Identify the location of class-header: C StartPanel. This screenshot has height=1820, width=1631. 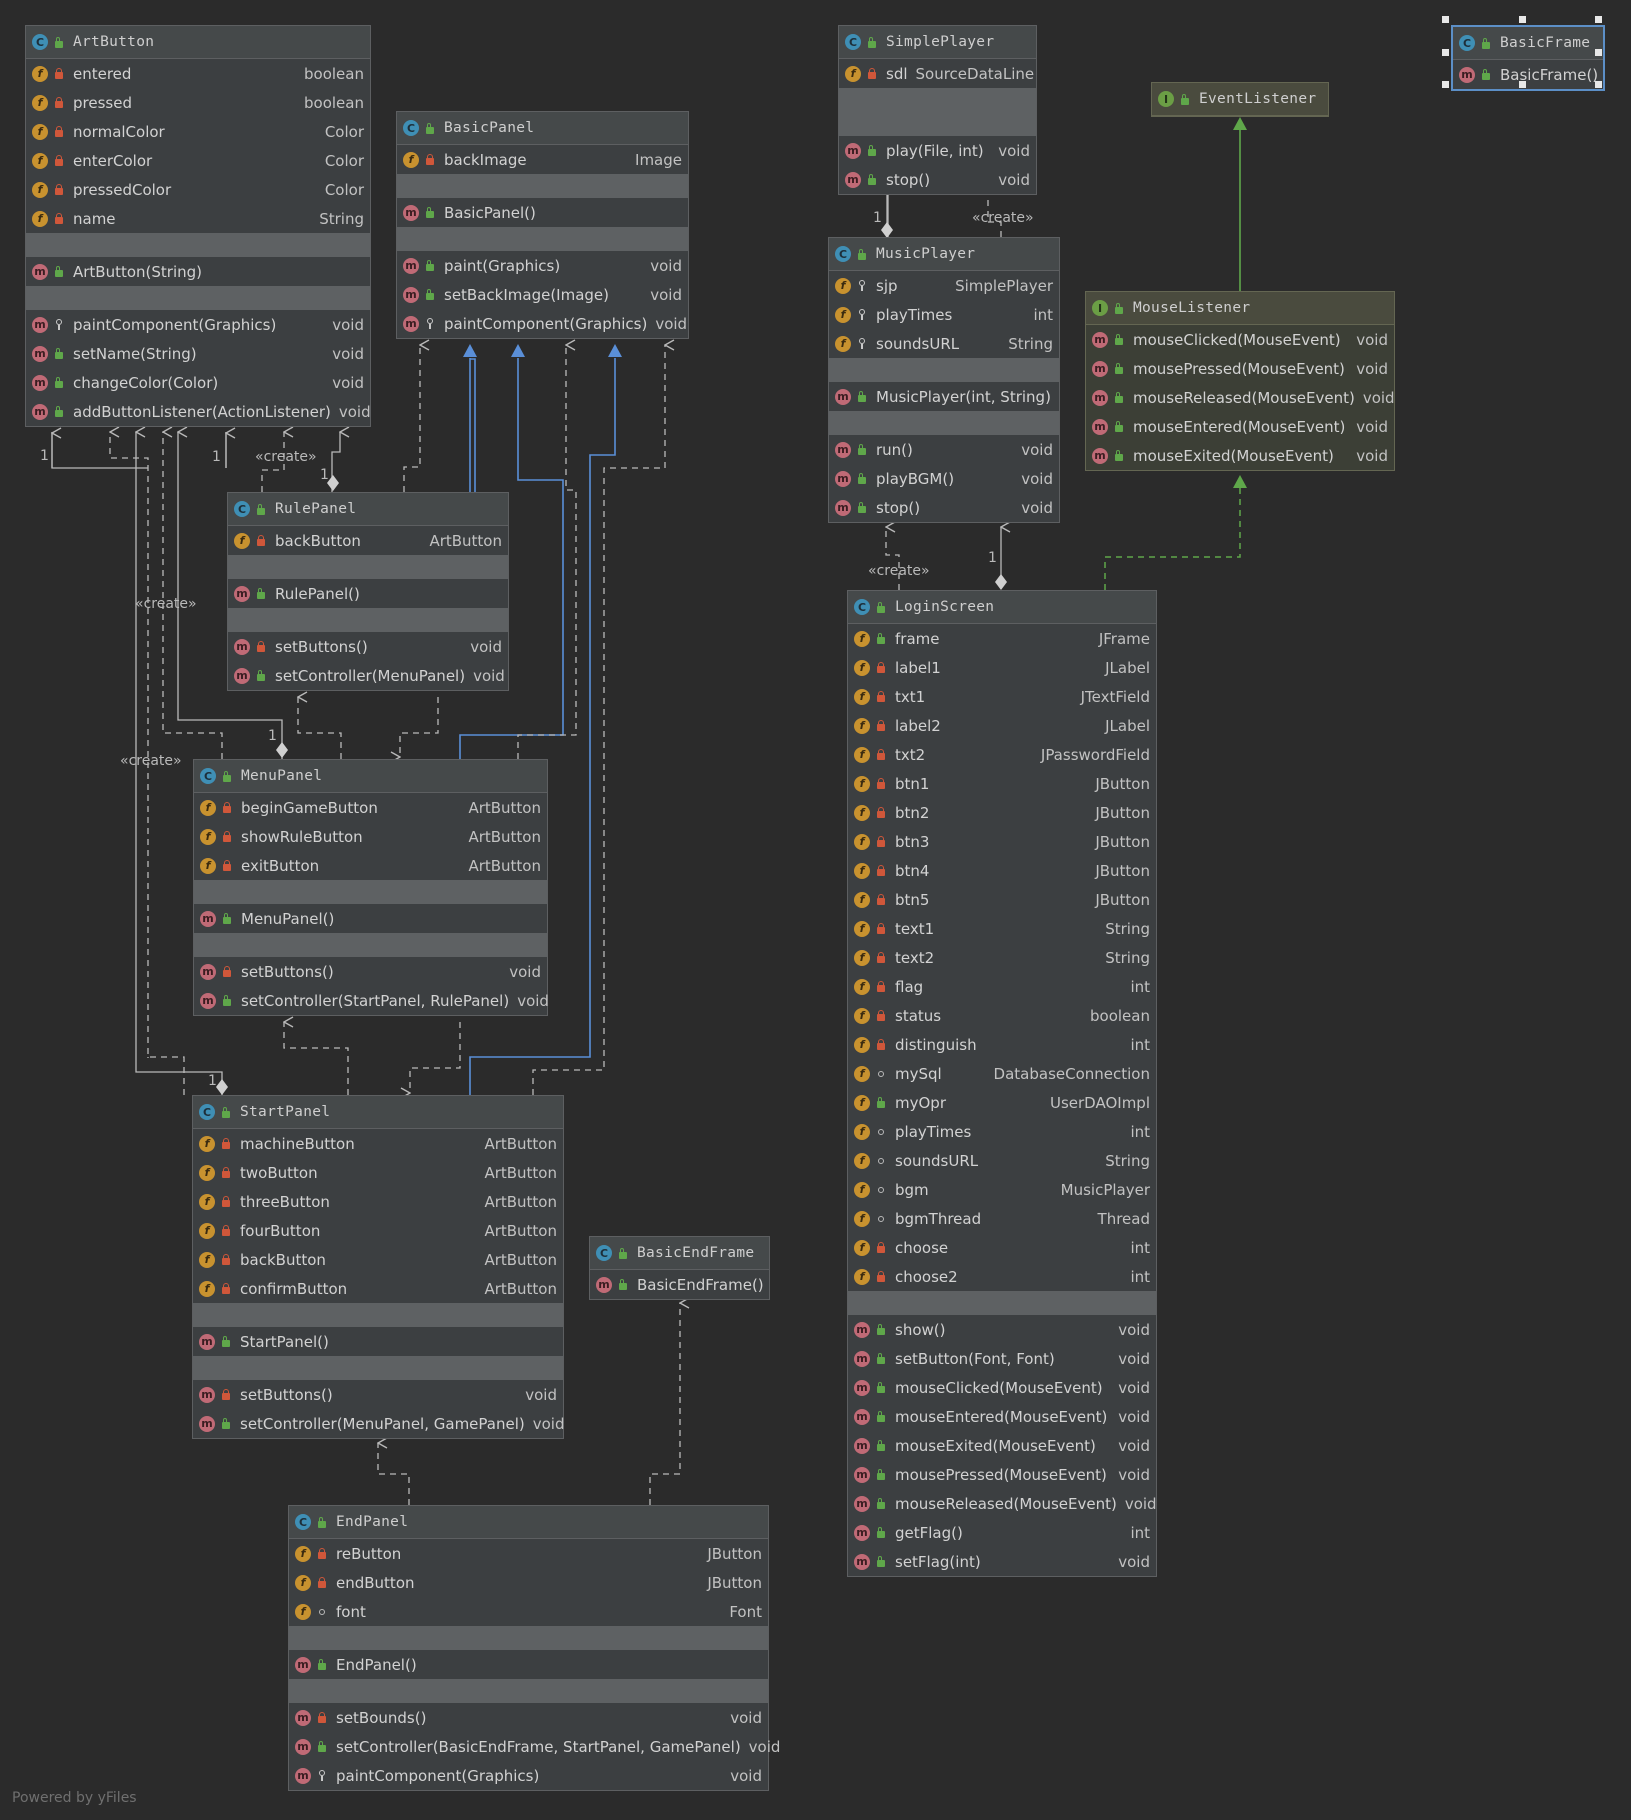
(378, 1112).